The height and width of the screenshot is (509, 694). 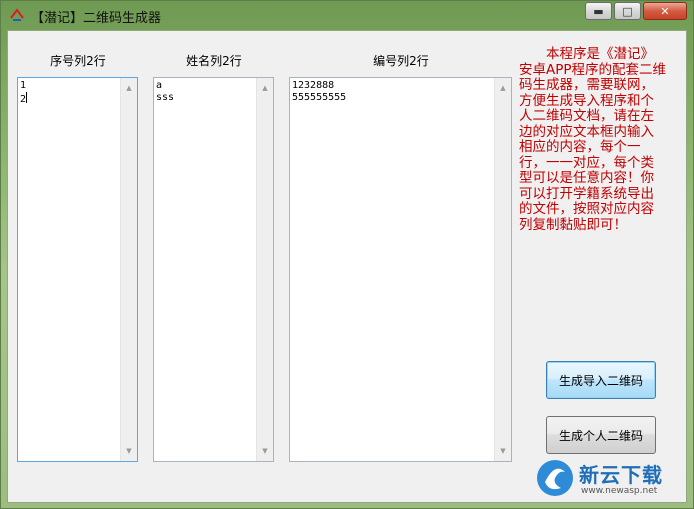 I want to click on number-column-label: 编号列2行, so click(x=401, y=61).